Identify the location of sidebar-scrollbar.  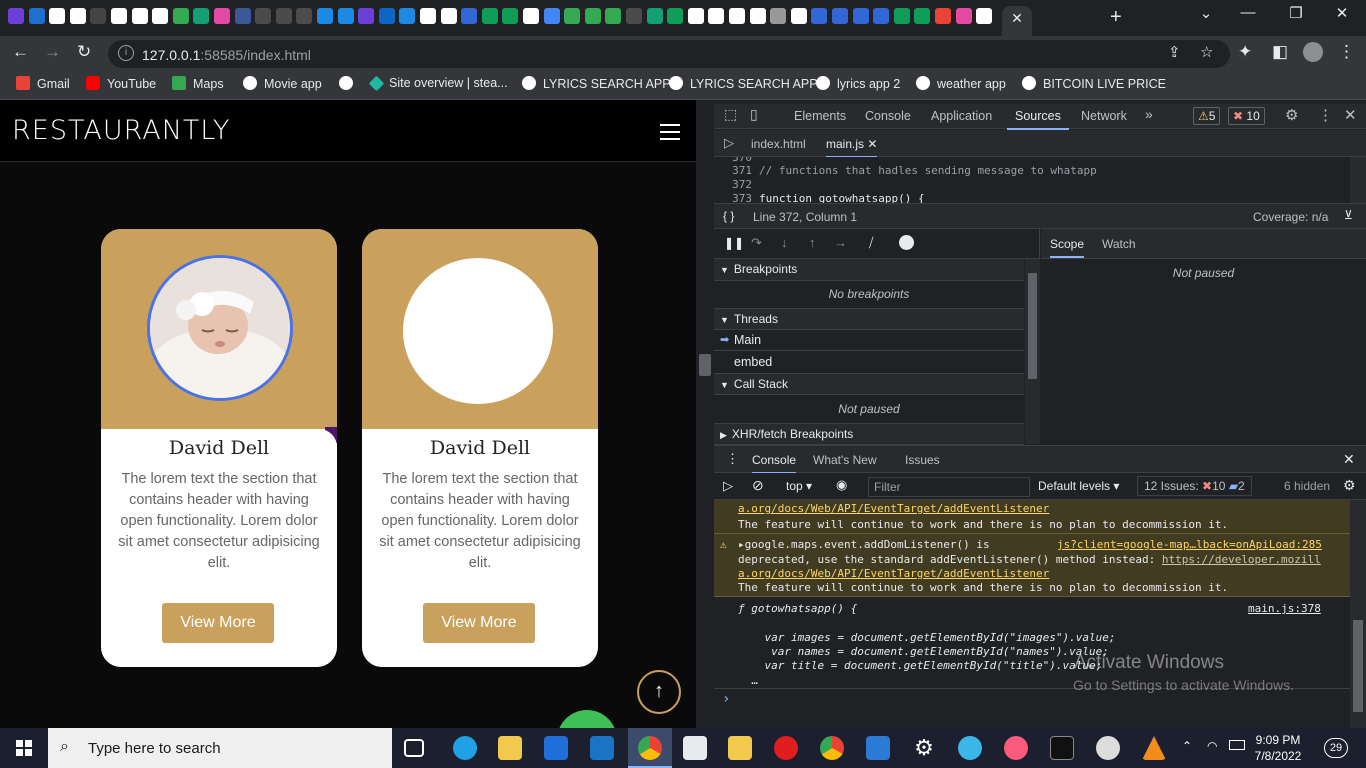
(1032, 351).